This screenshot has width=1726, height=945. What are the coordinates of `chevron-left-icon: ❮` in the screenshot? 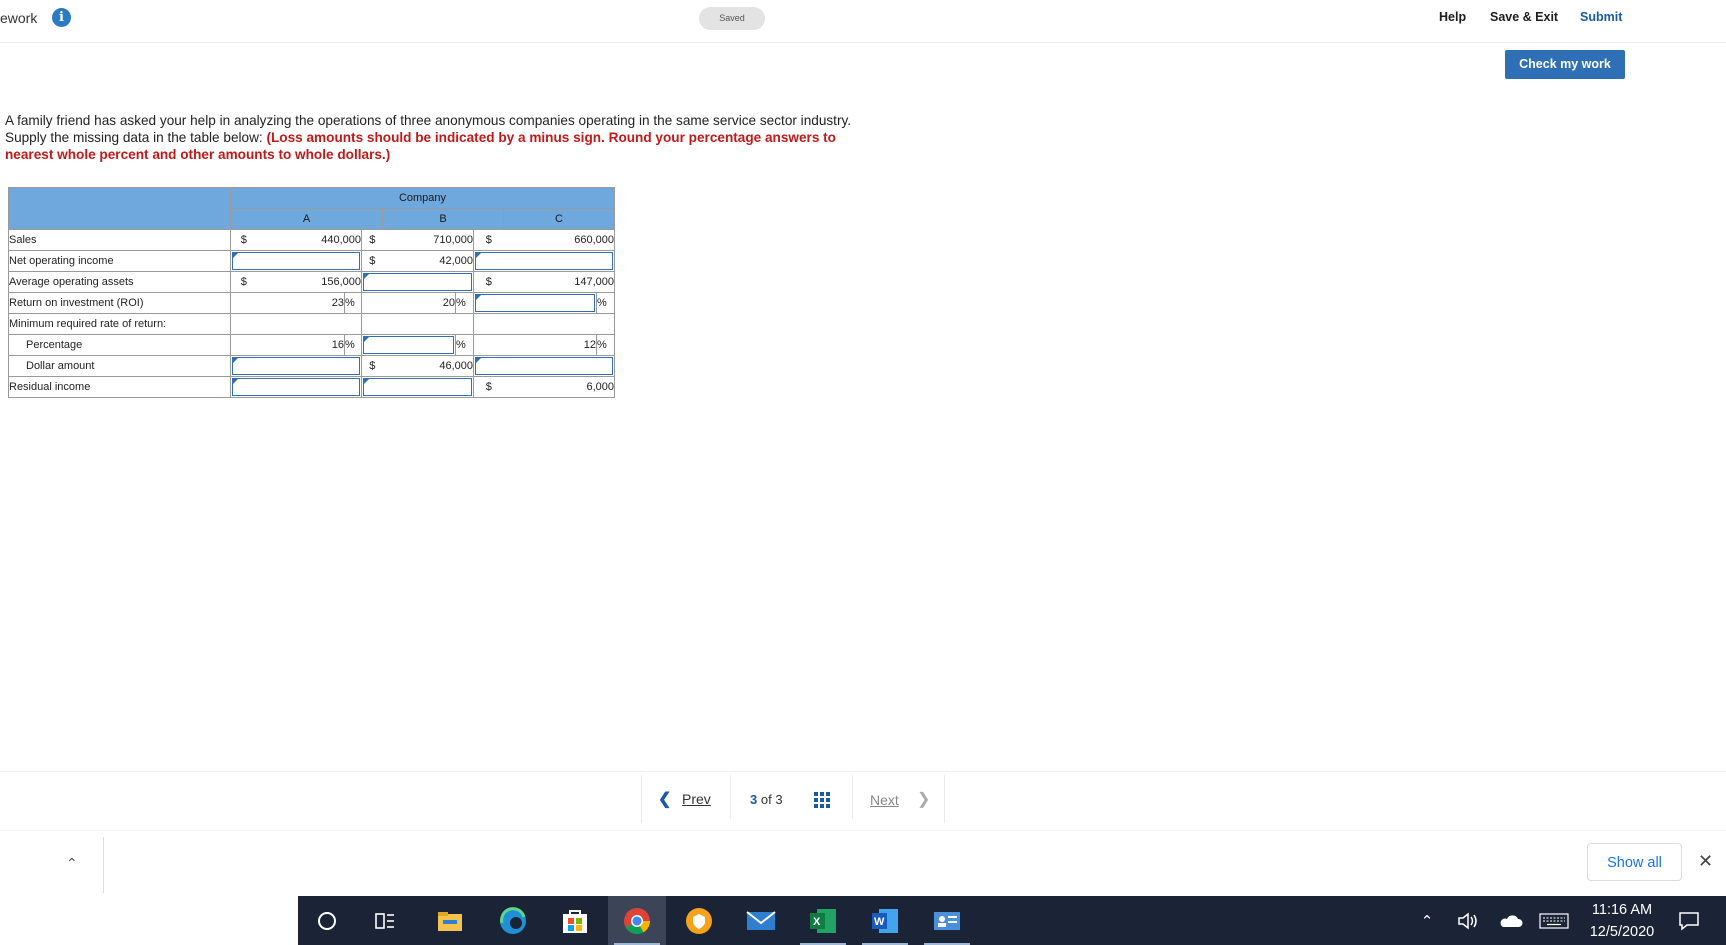 It's located at (664, 799).